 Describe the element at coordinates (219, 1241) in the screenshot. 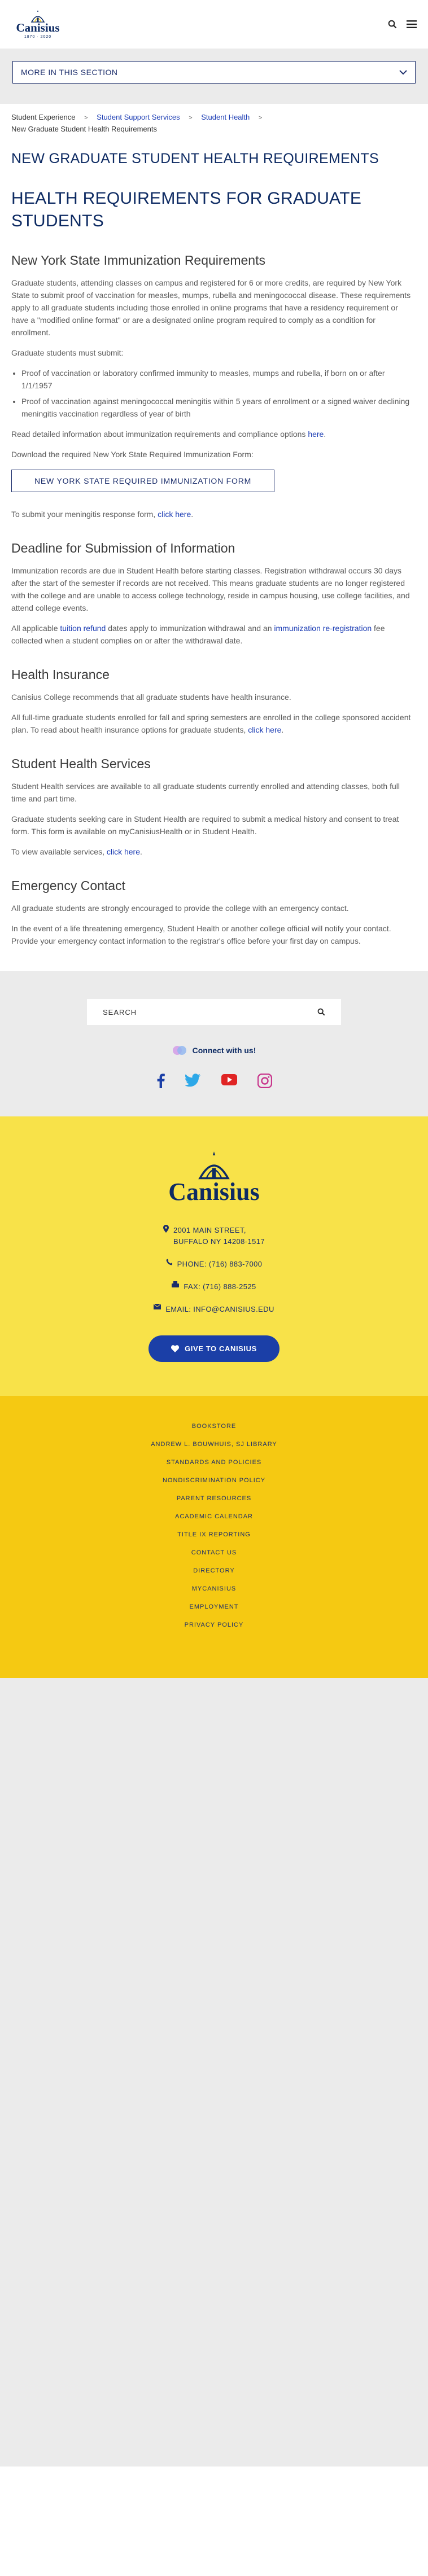

I see `address-line-2: BUFFALO NY 14208-1517` at that location.